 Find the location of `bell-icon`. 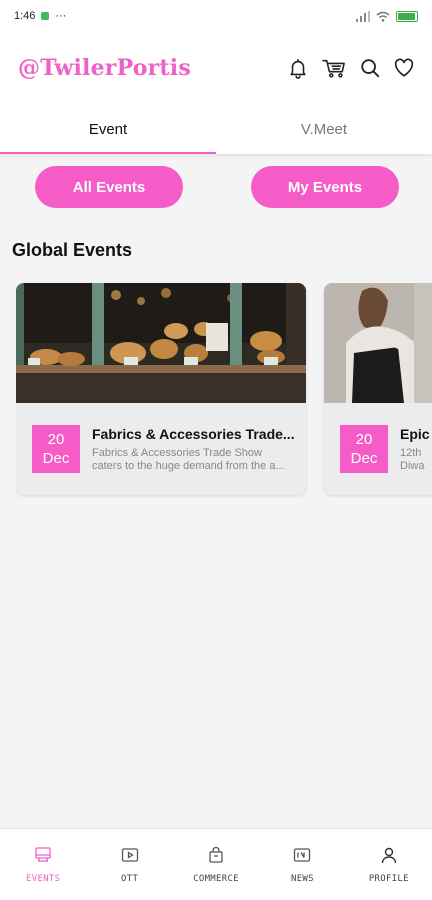

bell-icon is located at coordinates (298, 68).